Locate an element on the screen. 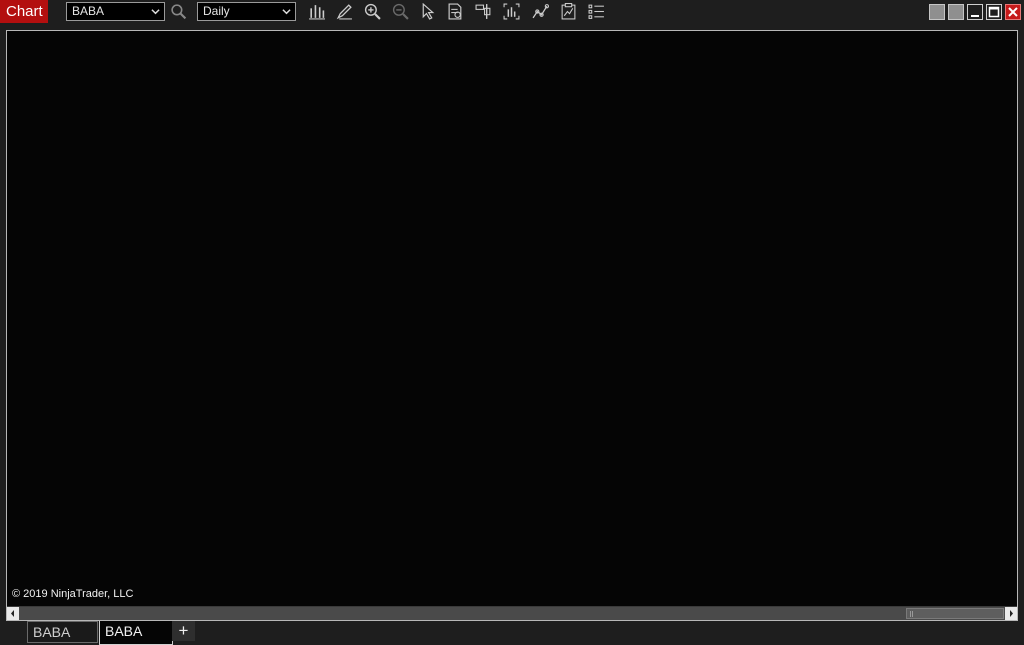  maximize-button is located at coordinates (994, 12).